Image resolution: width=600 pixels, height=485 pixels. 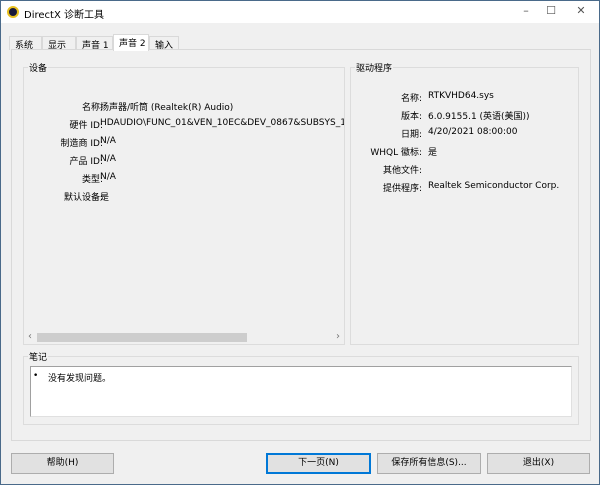 I want to click on driver-row-label: 其他文件:, so click(x=402, y=171).